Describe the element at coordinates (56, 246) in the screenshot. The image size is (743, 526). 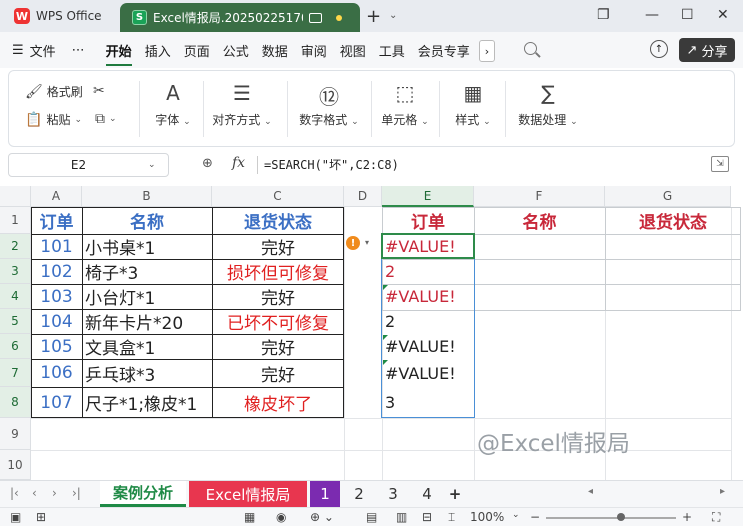
I see `order-cell: 101` at that location.